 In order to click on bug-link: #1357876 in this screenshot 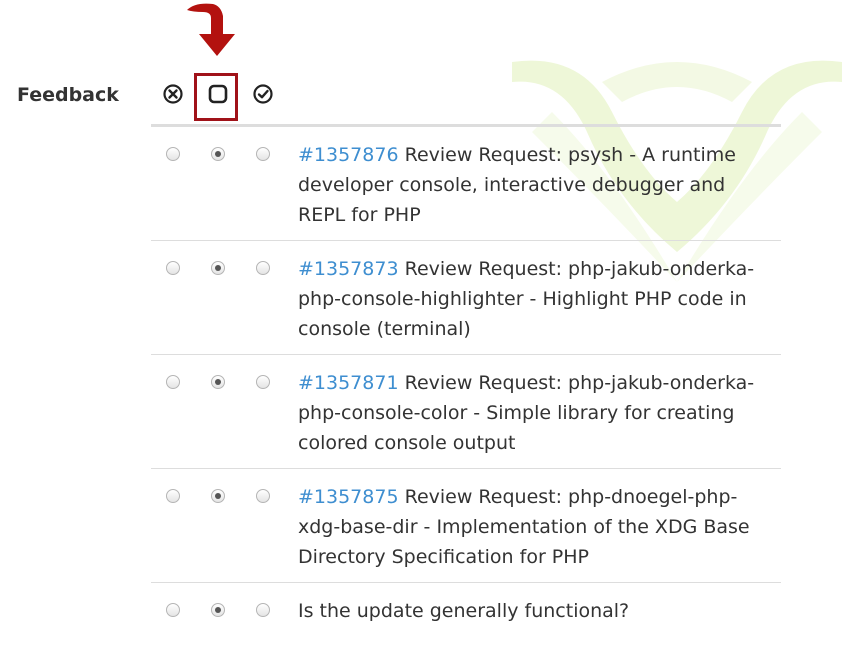, I will do `click(348, 155)`.